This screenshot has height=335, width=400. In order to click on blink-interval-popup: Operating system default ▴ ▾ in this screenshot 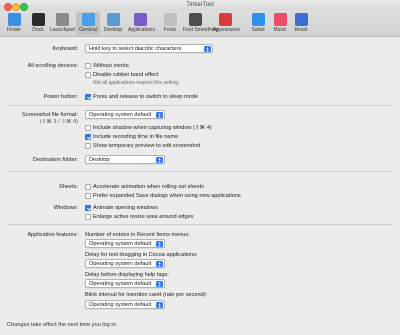, I will do `click(125, 304)`.